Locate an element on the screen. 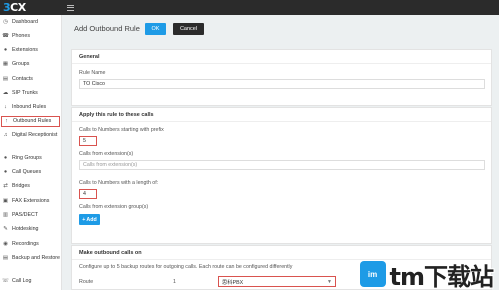 The width and height of the screenshot is (499, 290). cancel-button: Cancel is located at coordinates (188, 29).